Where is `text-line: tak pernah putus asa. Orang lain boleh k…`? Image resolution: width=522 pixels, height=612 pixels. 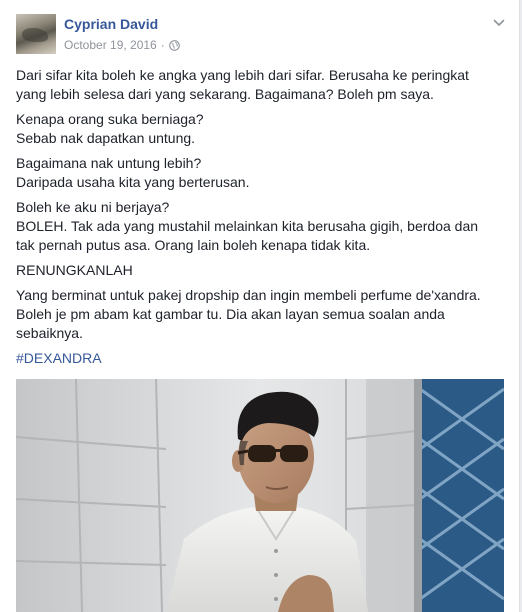
text-line: tak pernah putus asa. Orang lain boleh k… is located at coordinates (193, 245).